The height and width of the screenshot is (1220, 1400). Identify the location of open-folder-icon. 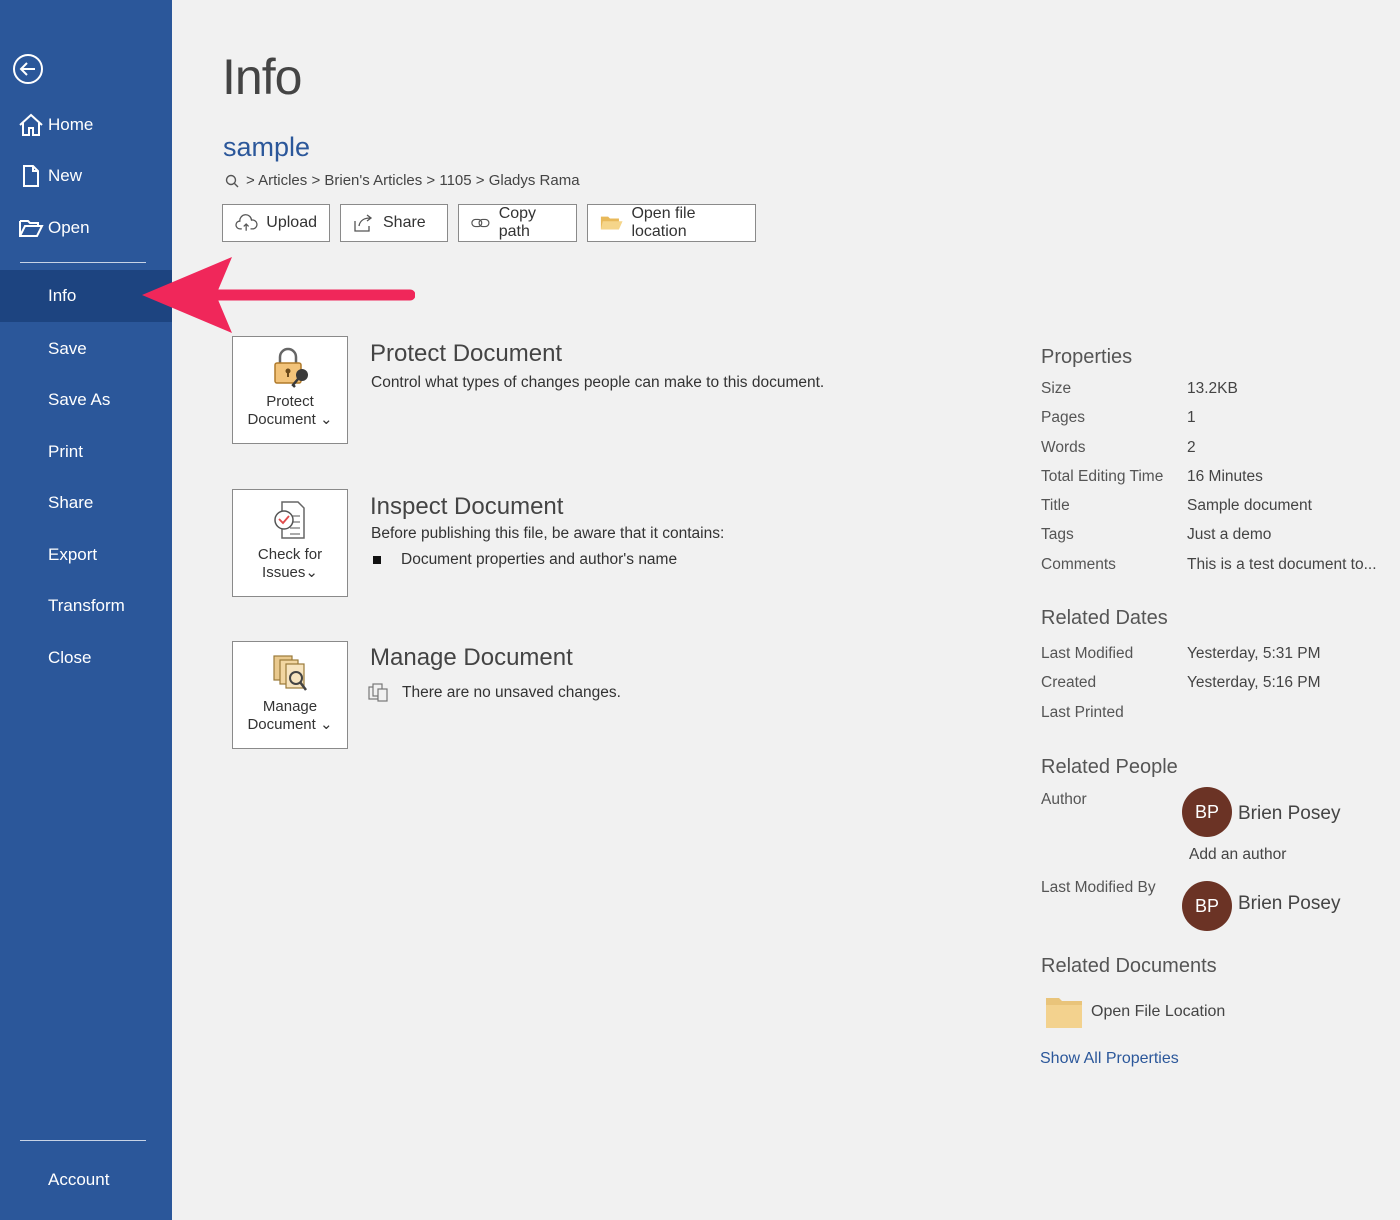
(31, 228).